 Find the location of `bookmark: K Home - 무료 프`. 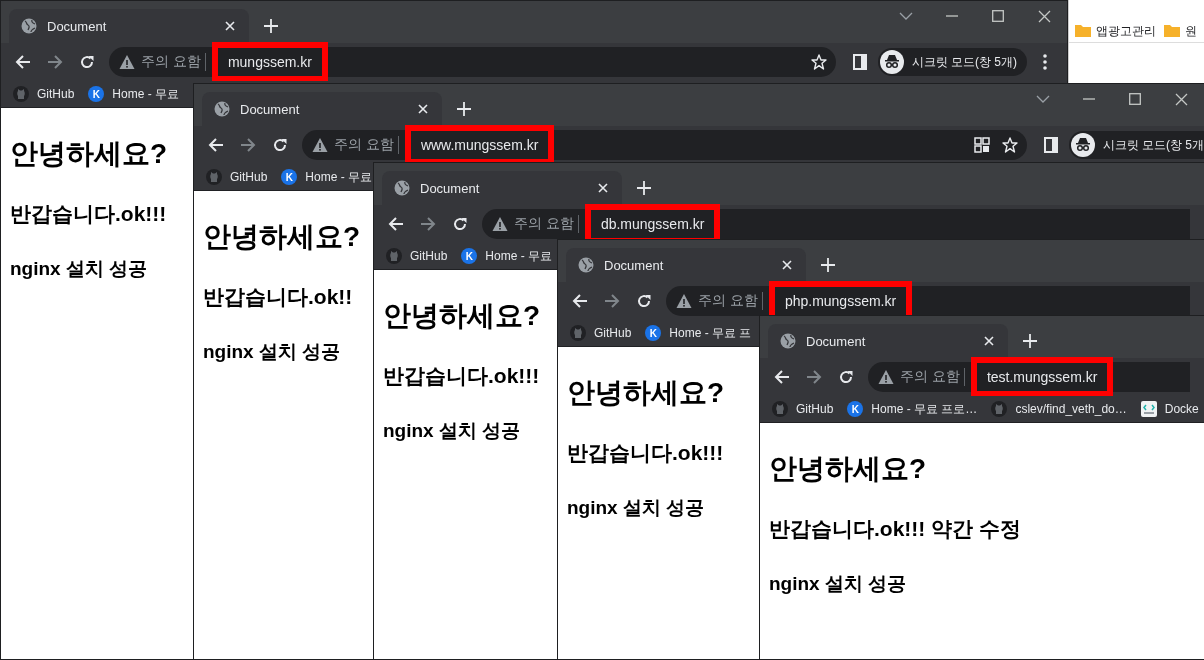

bookmark: K Home - 무료 프 is located at coordinates (698, 333).